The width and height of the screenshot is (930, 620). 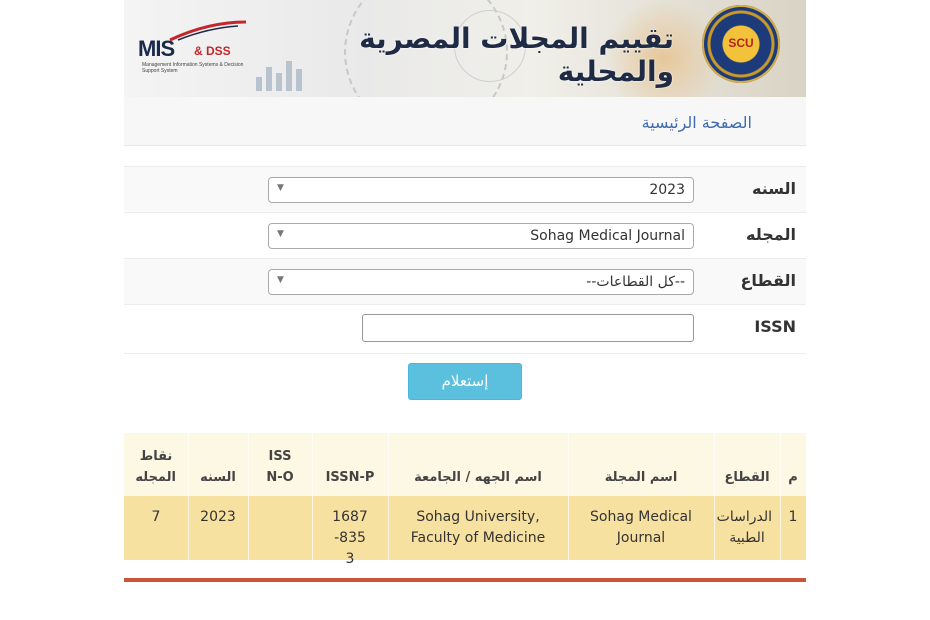 I want to click on year-select-value: 2023, so click(x=667, y=190).